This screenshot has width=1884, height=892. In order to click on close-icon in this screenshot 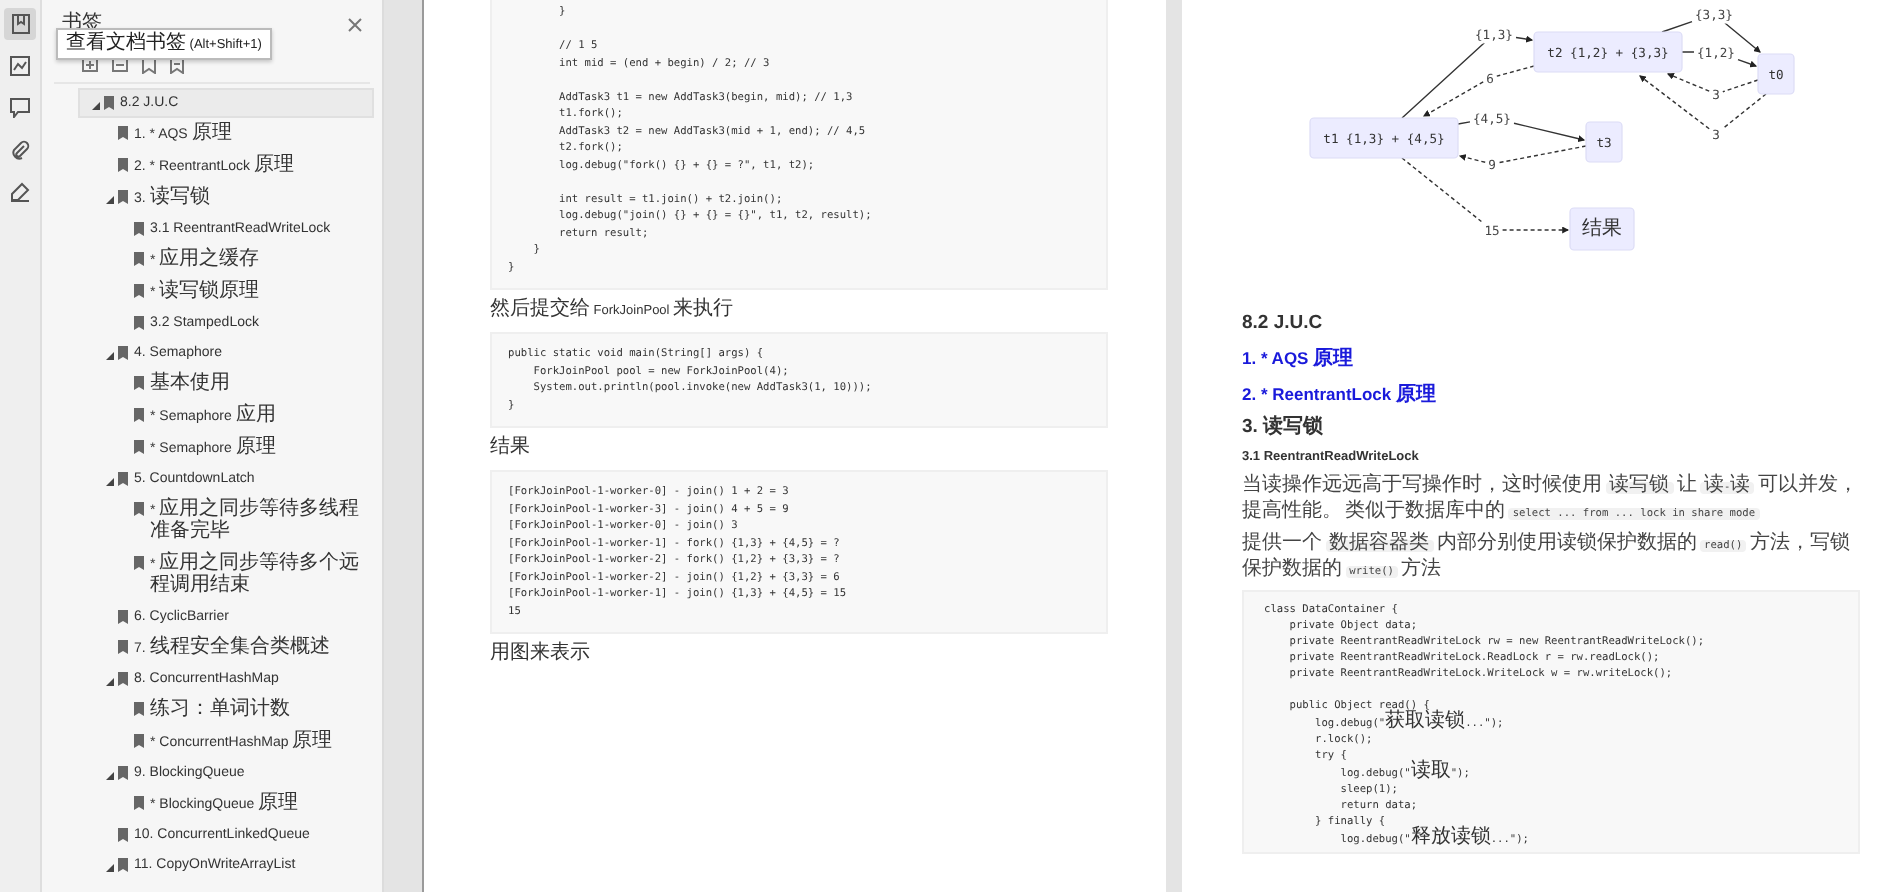, I will do `click(355, 24)`.